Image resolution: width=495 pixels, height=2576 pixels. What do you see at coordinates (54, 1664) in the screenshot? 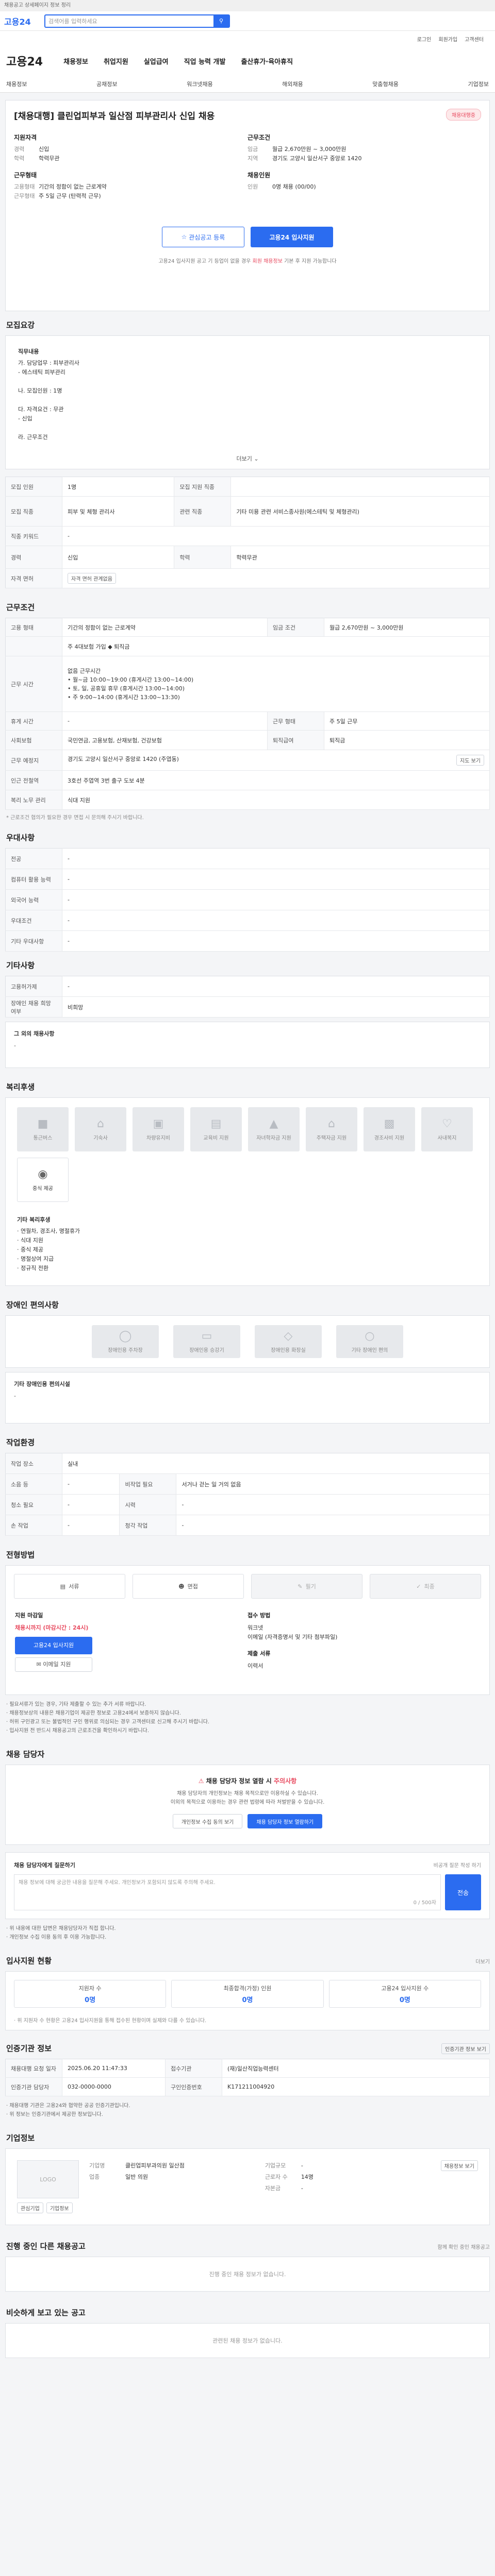
I see `email-apply-button: ✉ 이메일 지원` at bounding box center [54, 1664].